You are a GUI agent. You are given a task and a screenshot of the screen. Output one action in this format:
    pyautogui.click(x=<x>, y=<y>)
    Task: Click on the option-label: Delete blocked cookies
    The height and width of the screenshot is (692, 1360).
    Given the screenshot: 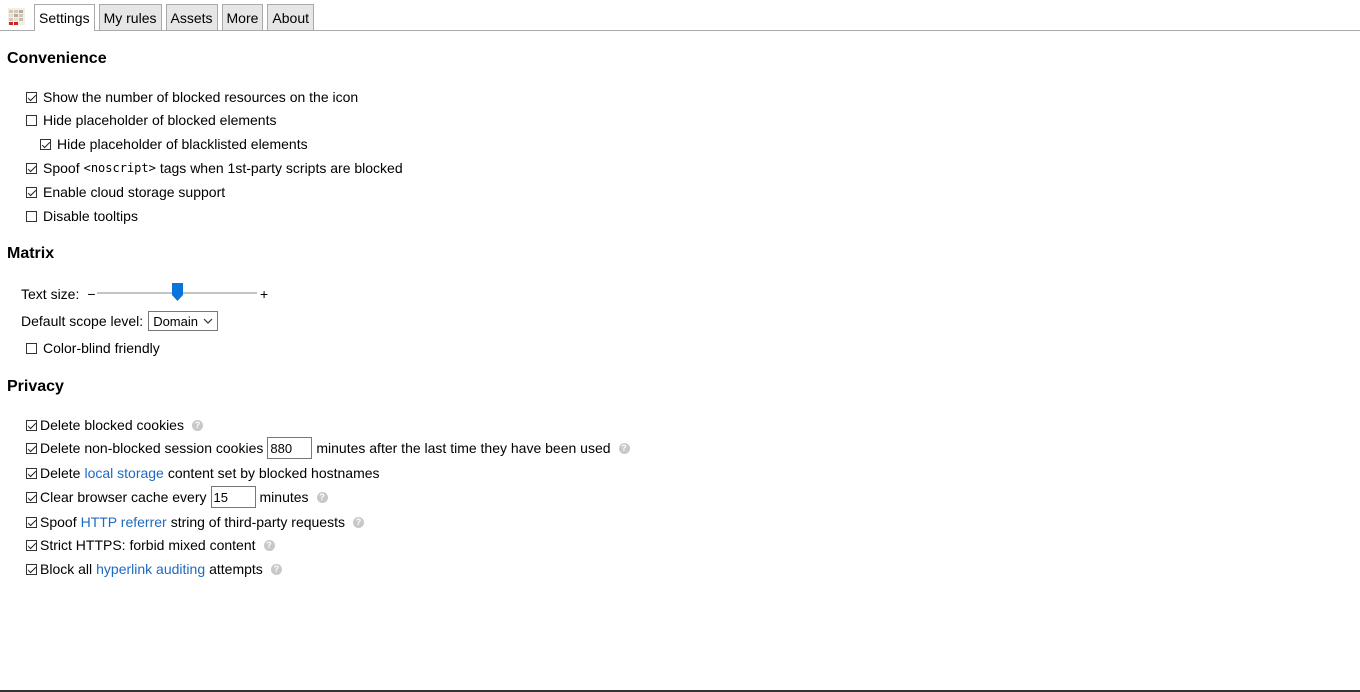 What is the action you would take?
    pyautogui.click(x=112, y=425)
    